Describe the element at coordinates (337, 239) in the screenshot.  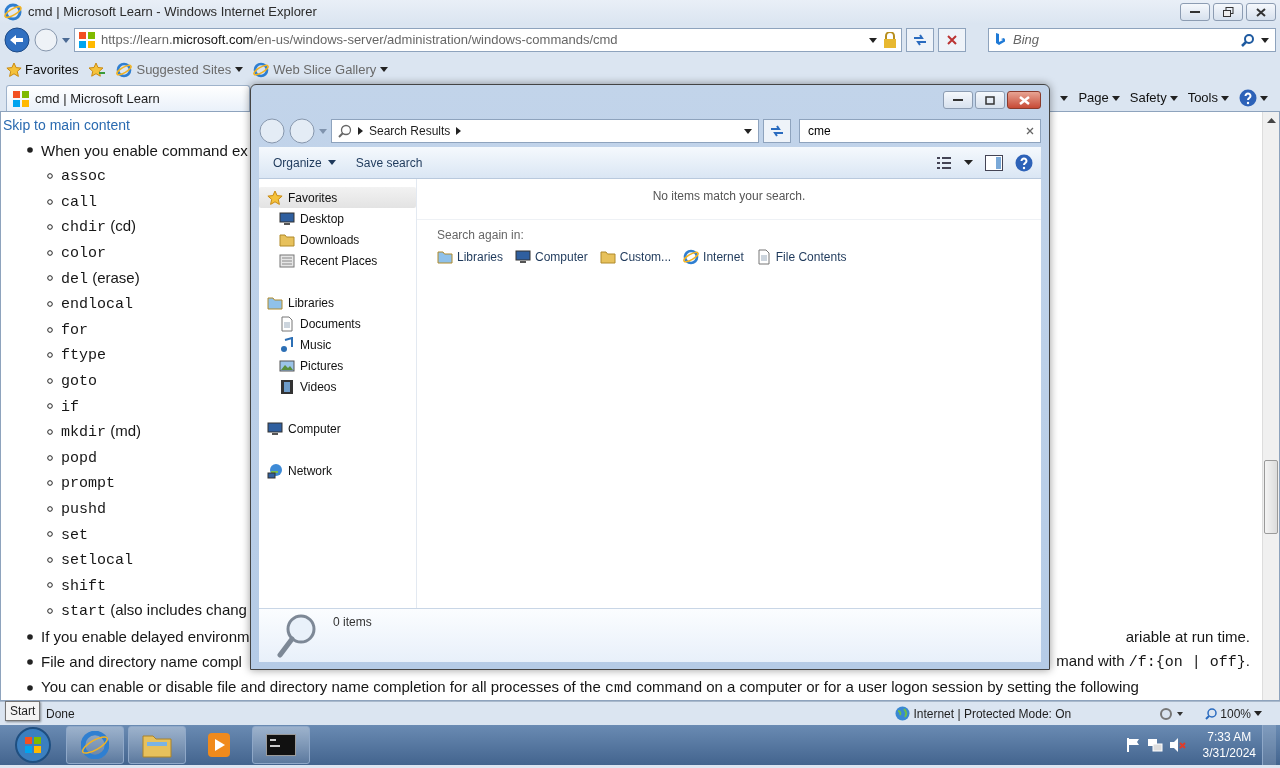
I see `sidebar-item: Downloads` at that location.